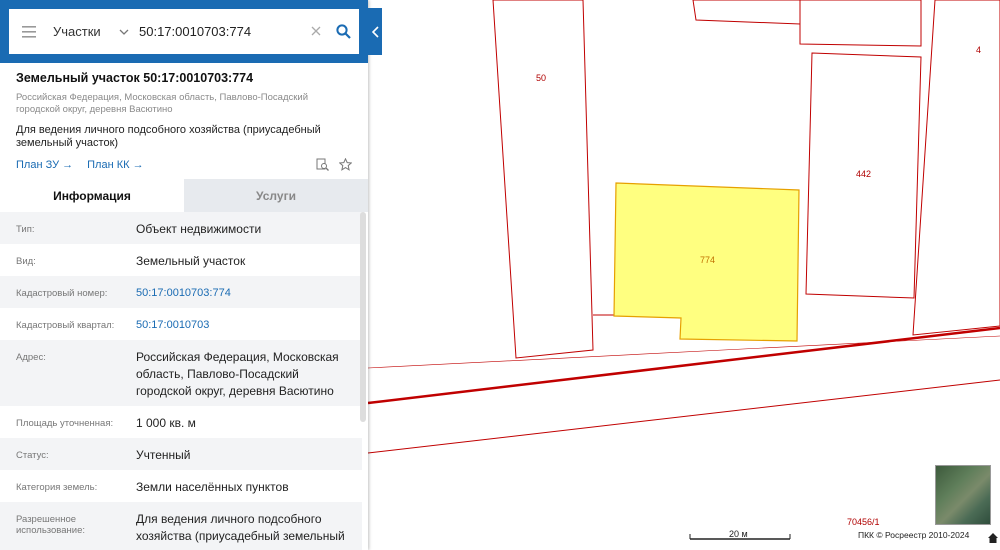  Describe the element at coordinates (249, 292) in the screenshot. I see `cadastral-number-link: 50:17:0010703:774` at that location.